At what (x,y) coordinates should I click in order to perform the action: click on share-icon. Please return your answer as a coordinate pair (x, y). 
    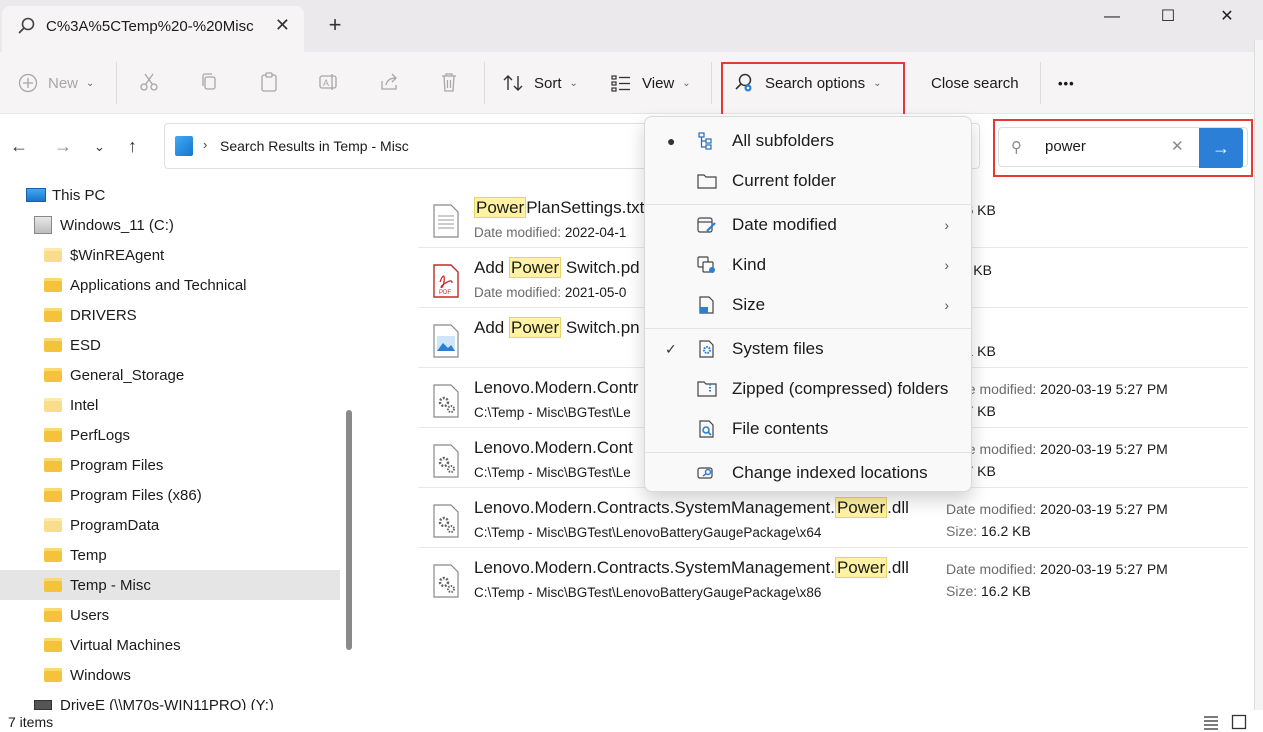
    Looking at the image, I should click on (389, 82).